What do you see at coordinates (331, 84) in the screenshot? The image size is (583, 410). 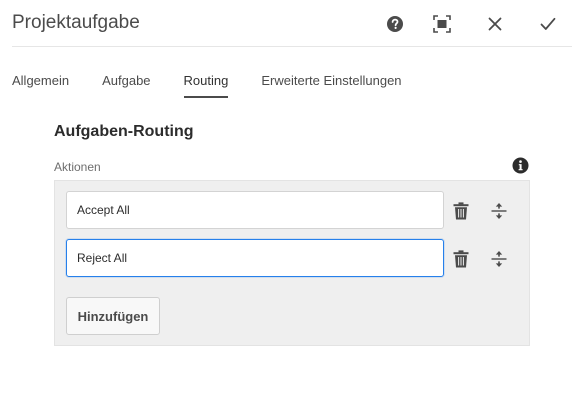 I see `tab-erweiterte-einstellungen: Erweiterte Einstellungen` at bounding box center [331, 84].